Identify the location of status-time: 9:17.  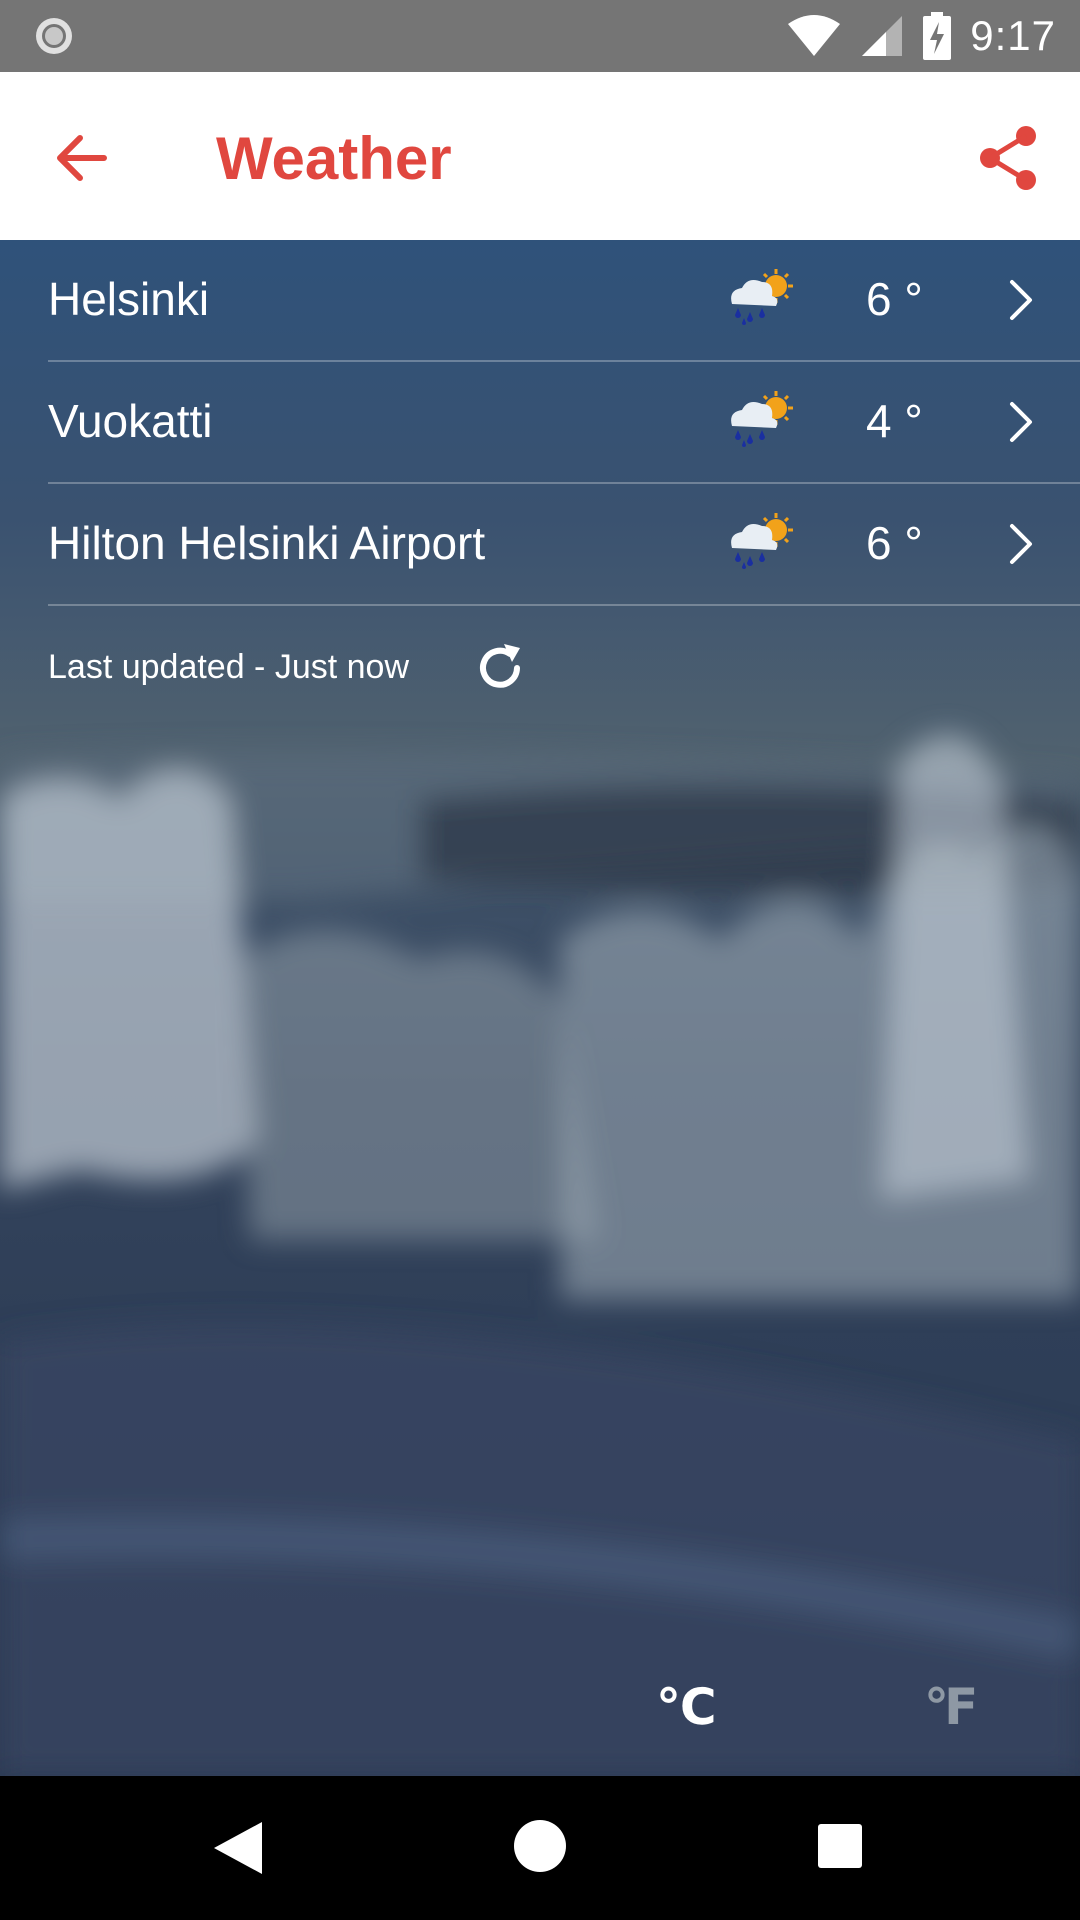
(1013, 35).